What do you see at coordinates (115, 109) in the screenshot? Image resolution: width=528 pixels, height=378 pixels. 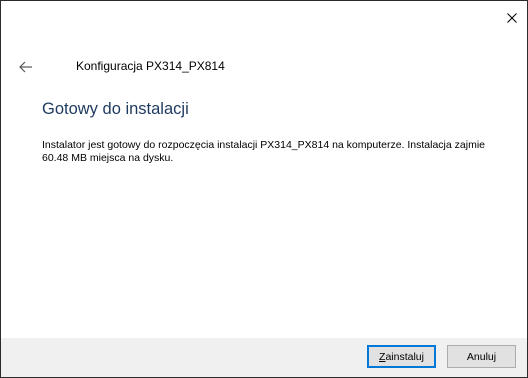 I see `page-heading: Gotowy do instalacji` at bounding box center [115, 109].